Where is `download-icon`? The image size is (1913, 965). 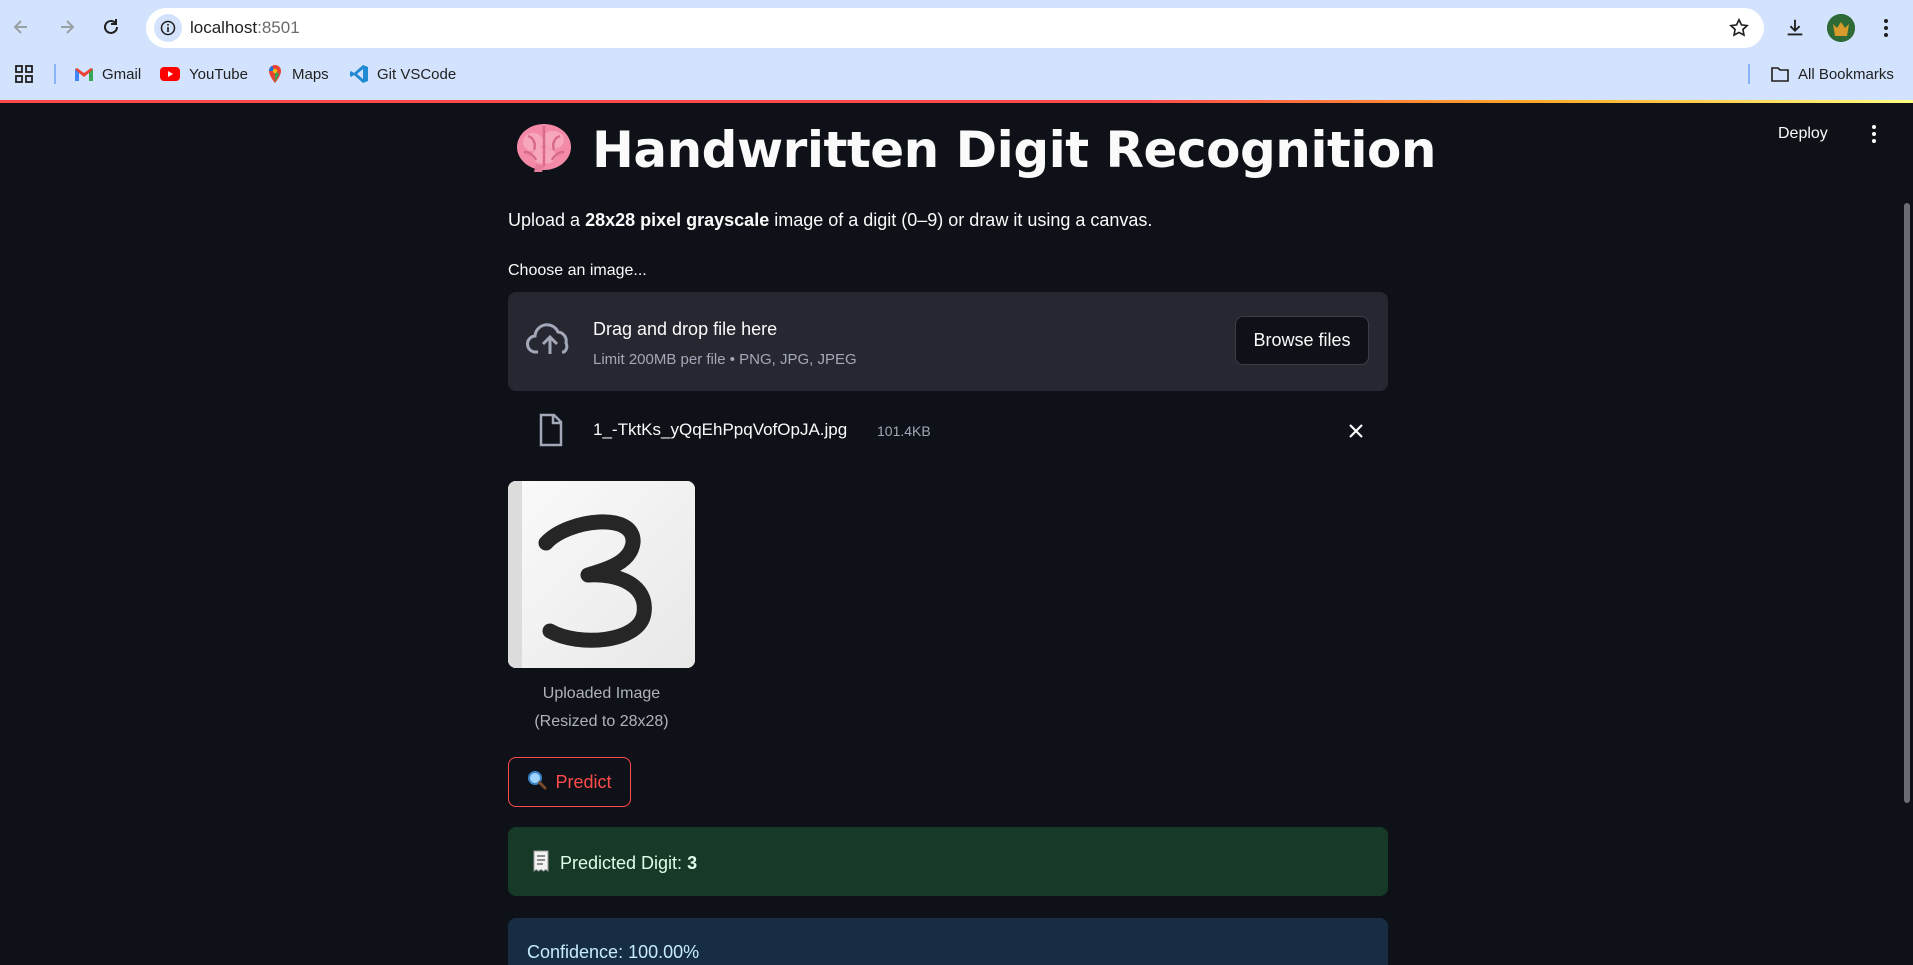 download-icon is located at coordinates (1795, 27).